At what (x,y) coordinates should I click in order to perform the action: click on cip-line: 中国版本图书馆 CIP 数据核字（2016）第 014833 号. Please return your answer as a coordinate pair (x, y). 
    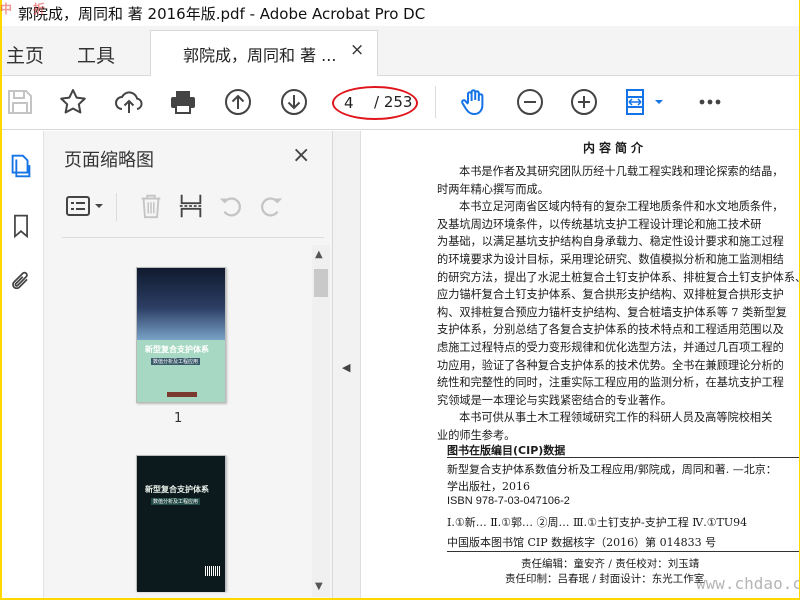
    Looking at the image, I should click on (582, 542).